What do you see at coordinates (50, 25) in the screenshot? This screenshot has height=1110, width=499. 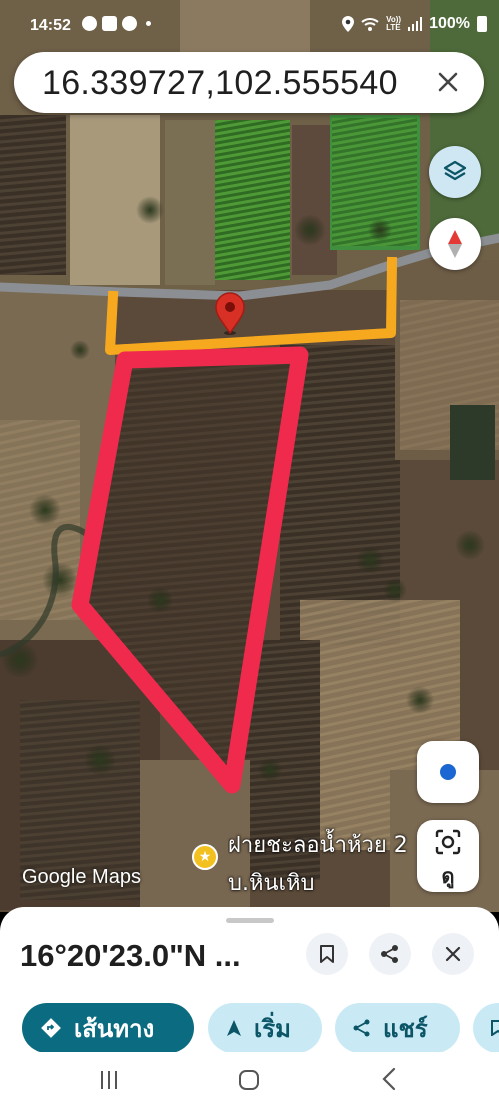 I see `status-time: 14:52` at bounding box center [50, 25].